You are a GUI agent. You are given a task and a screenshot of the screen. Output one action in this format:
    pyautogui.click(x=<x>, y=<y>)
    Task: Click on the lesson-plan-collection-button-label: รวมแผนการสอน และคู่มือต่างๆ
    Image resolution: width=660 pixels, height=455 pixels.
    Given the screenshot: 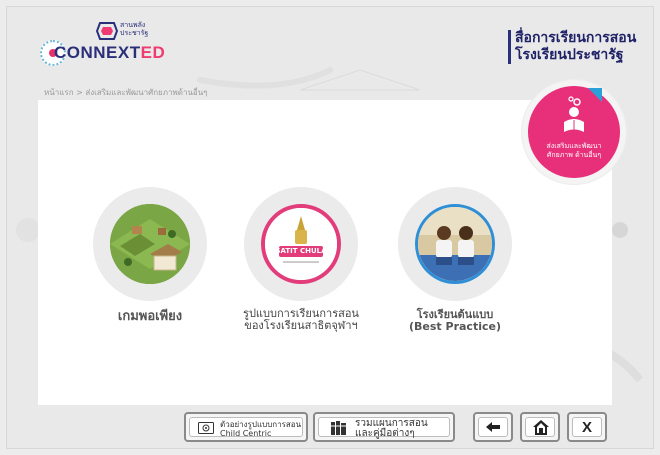 What is the action you would take?
    pyautogui.click(x=391, y=429)
    